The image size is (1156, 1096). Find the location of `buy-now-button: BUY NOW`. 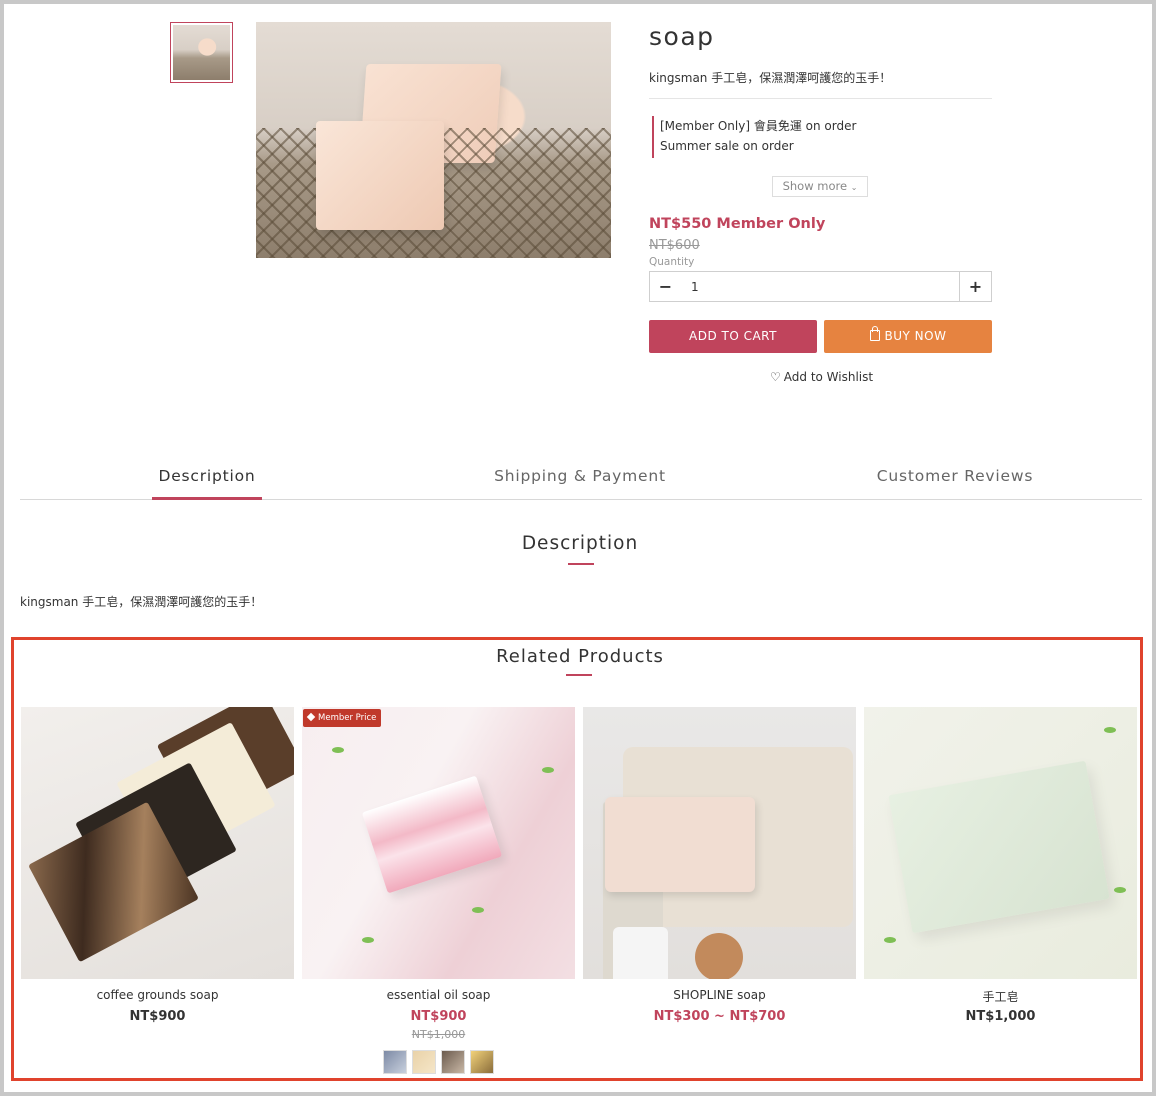

buy-now-button: BUY NOW is located at coordinates (908, 336).